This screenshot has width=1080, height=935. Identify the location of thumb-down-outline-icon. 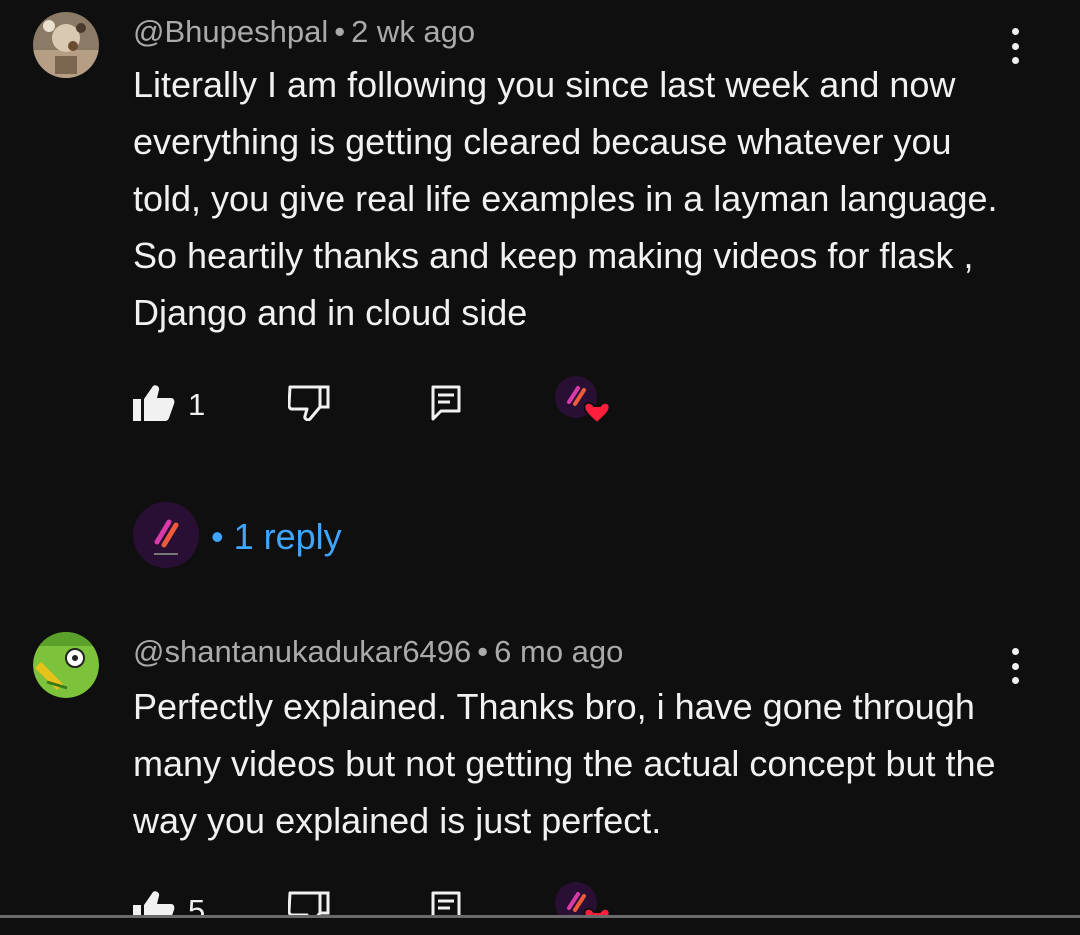
(308, 403).